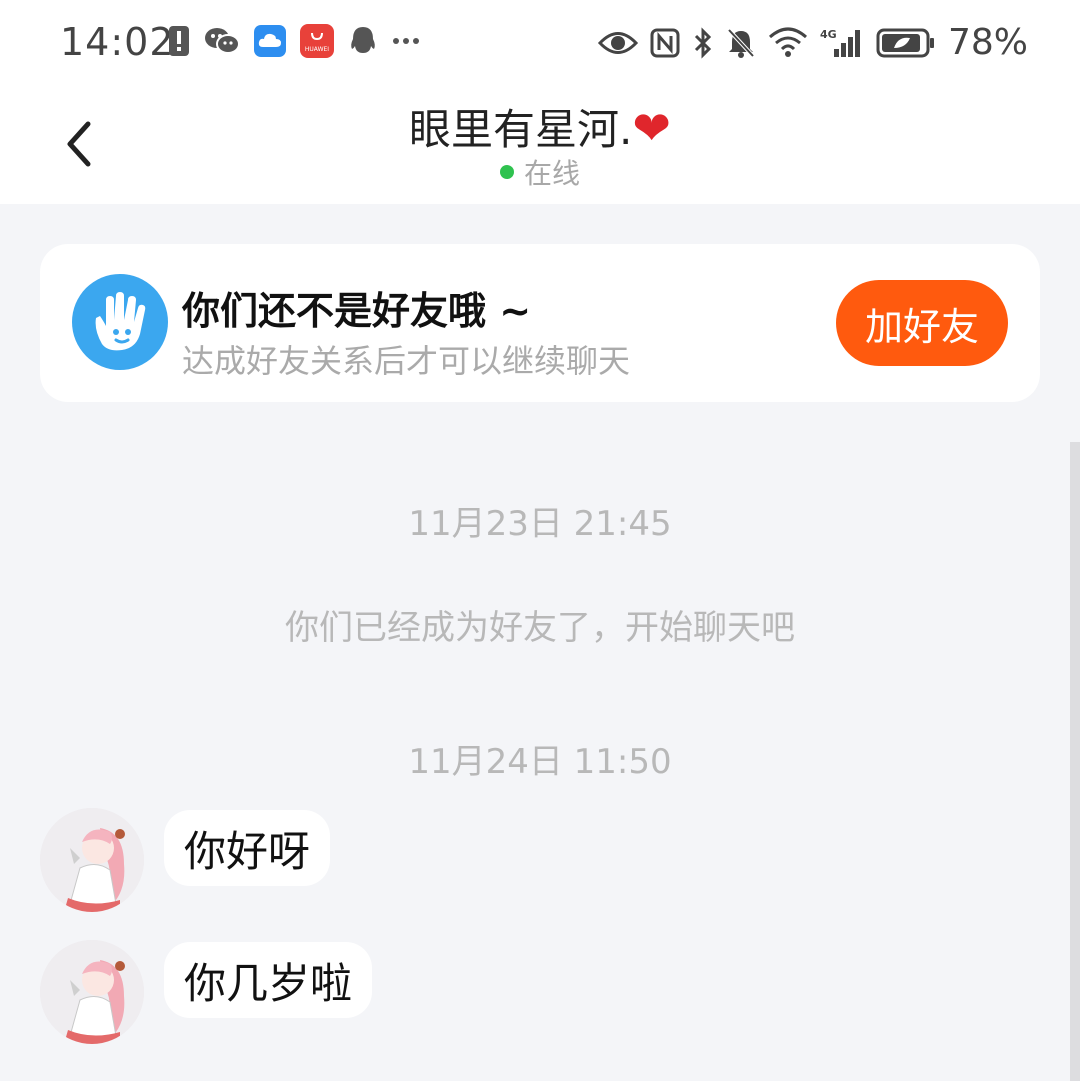  What do you see at coordinates (357, 311) in the screenshot?
I see `not-friend-title: 你们还不是好友哦 ~` at bounding box center [357, 311].